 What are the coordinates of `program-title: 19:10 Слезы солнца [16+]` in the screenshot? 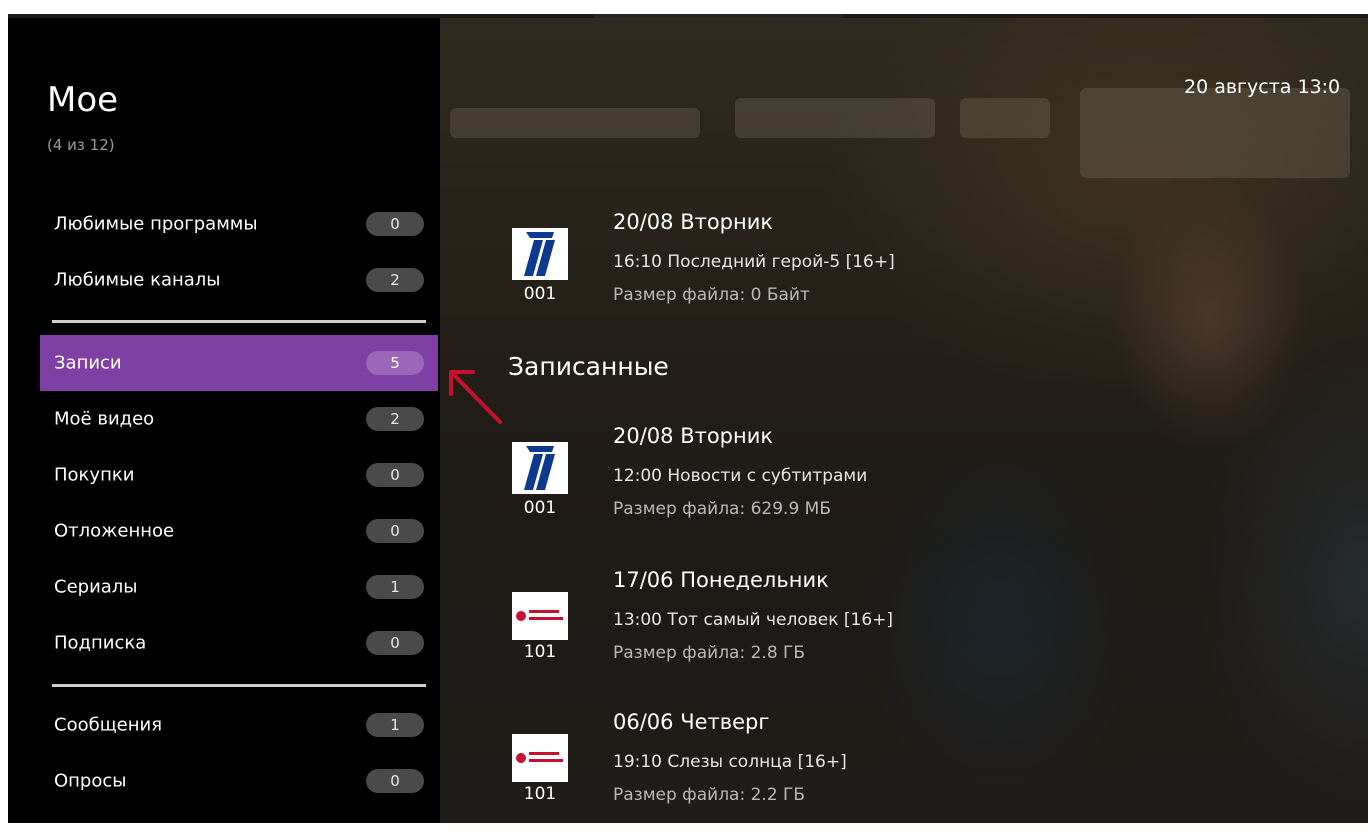 It's located at (730, 762).